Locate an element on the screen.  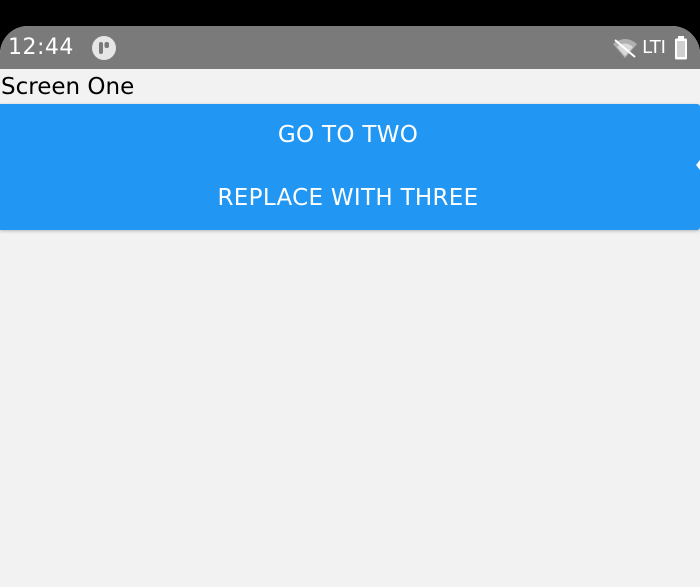
battery-icon is located at coordinates (681, 48).